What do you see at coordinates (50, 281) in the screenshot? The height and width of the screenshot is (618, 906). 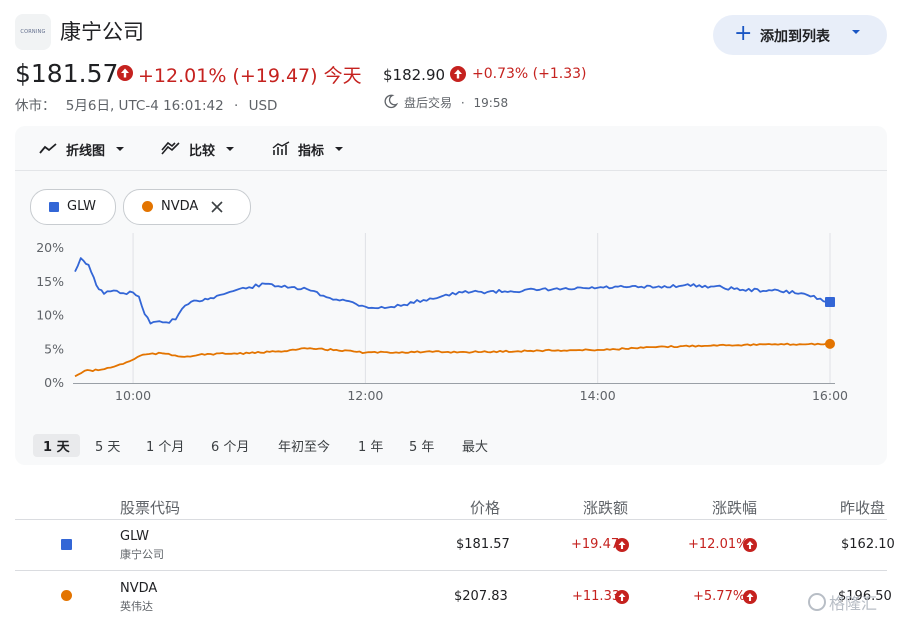 I see `y-tick-label: 15%` at bounding box center [50, 281].